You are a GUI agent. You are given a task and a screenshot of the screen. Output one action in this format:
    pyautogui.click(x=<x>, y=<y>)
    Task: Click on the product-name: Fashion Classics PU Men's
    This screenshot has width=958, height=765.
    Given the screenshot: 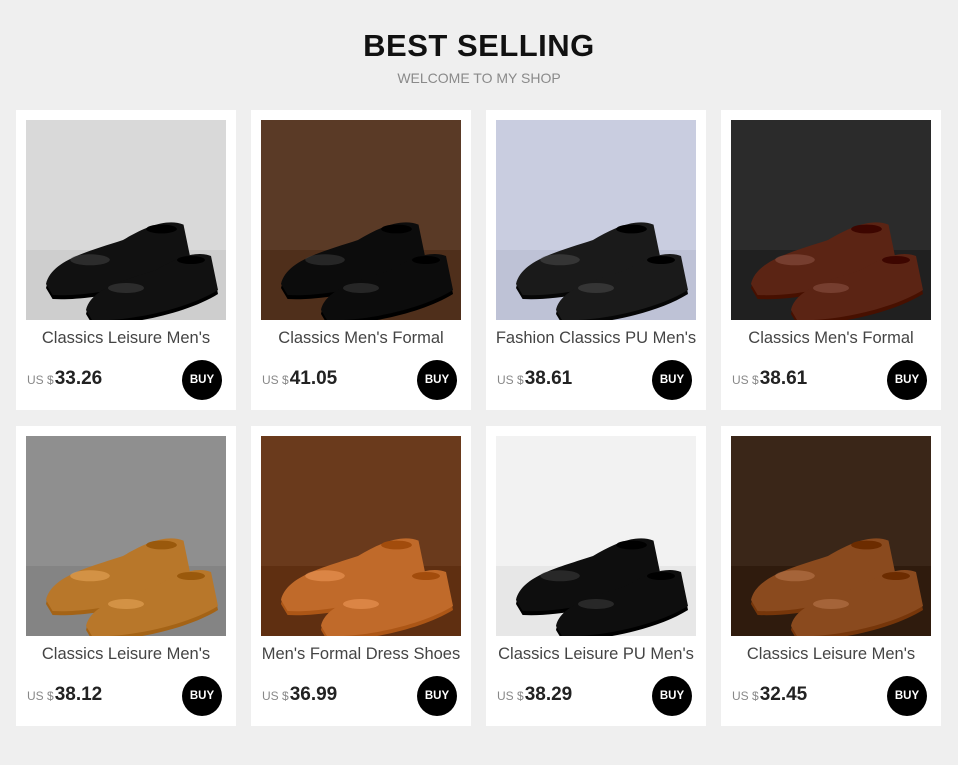 What is the action you would take?
    pyautogui.click(x=596, y=338)
    